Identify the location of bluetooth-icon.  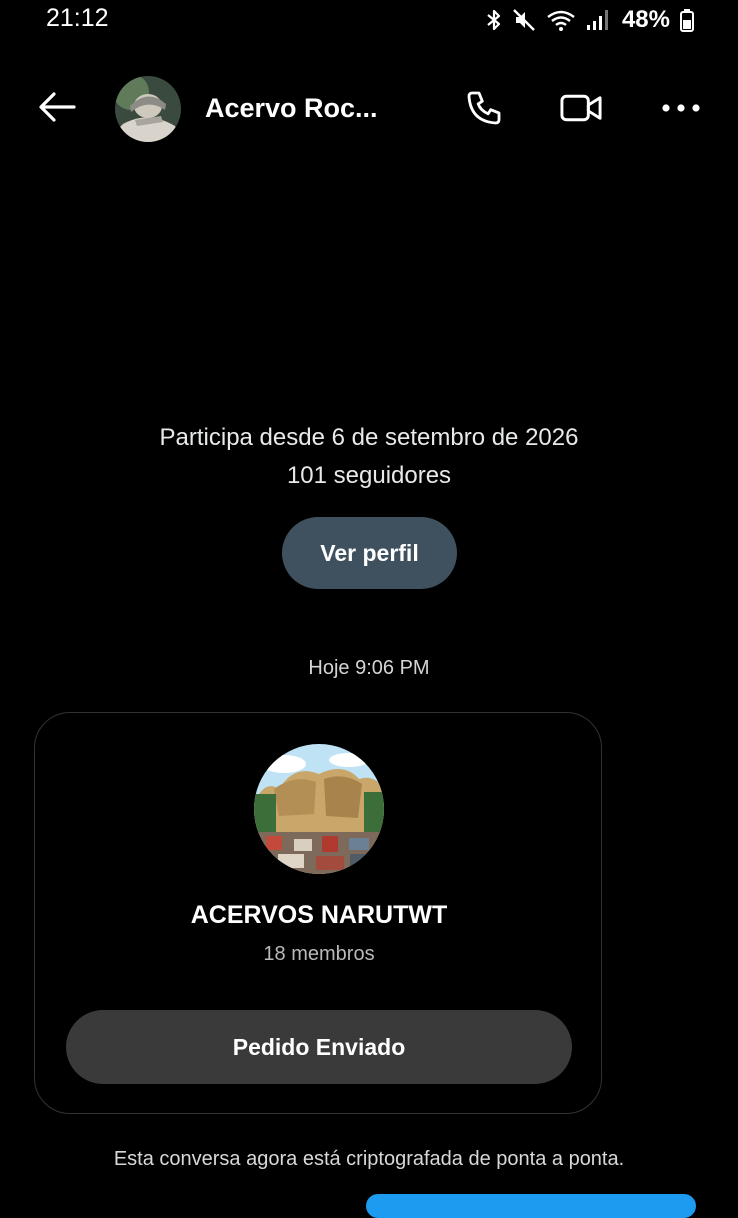
(494, 20).